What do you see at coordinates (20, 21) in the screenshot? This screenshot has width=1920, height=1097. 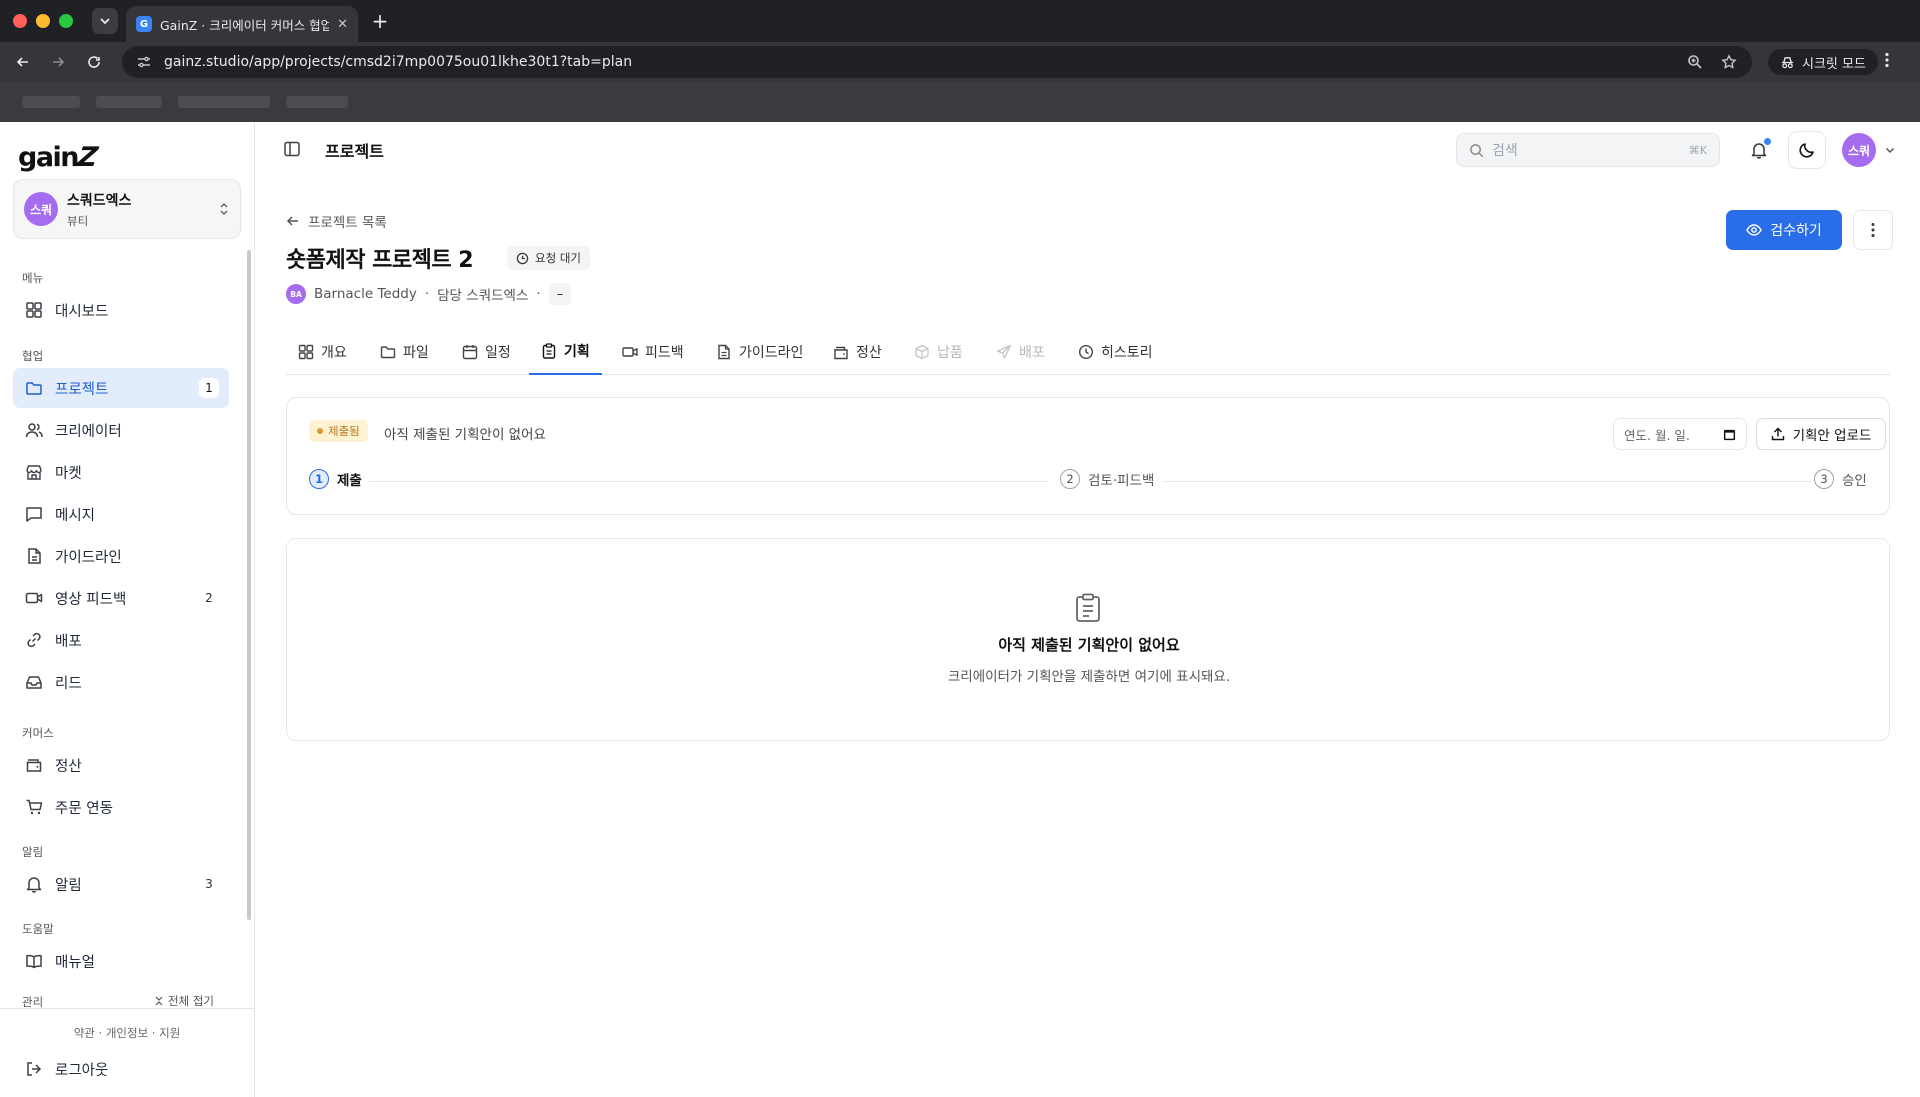 I see `window-close-button` at bounding box center [20, 21].